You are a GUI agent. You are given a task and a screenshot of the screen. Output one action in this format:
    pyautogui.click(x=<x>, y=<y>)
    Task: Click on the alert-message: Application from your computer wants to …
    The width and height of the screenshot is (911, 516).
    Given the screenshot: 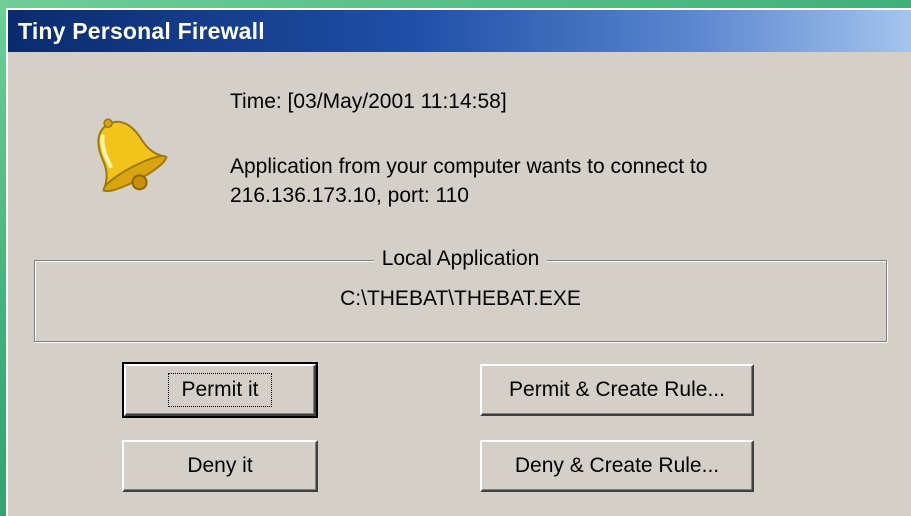 What is the action you would take?
    pyautogui.click(x=468, y=181)
    